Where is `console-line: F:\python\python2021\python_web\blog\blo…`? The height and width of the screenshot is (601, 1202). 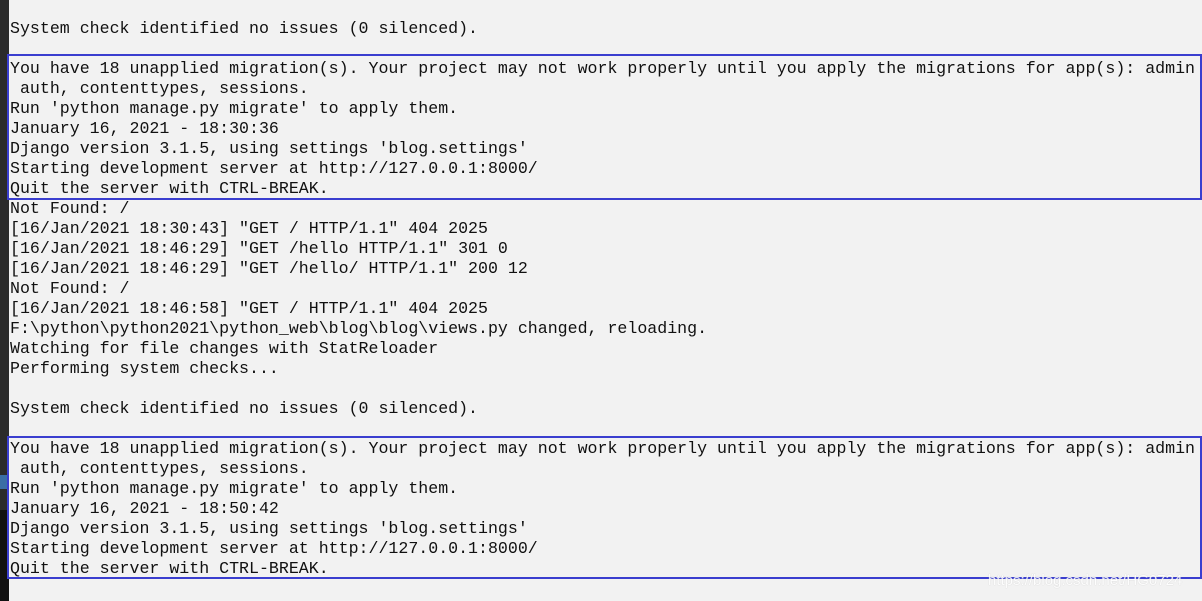
console-line: F:\python\python2021\python_web\blog\blo… is located at coordinates (359, 328).